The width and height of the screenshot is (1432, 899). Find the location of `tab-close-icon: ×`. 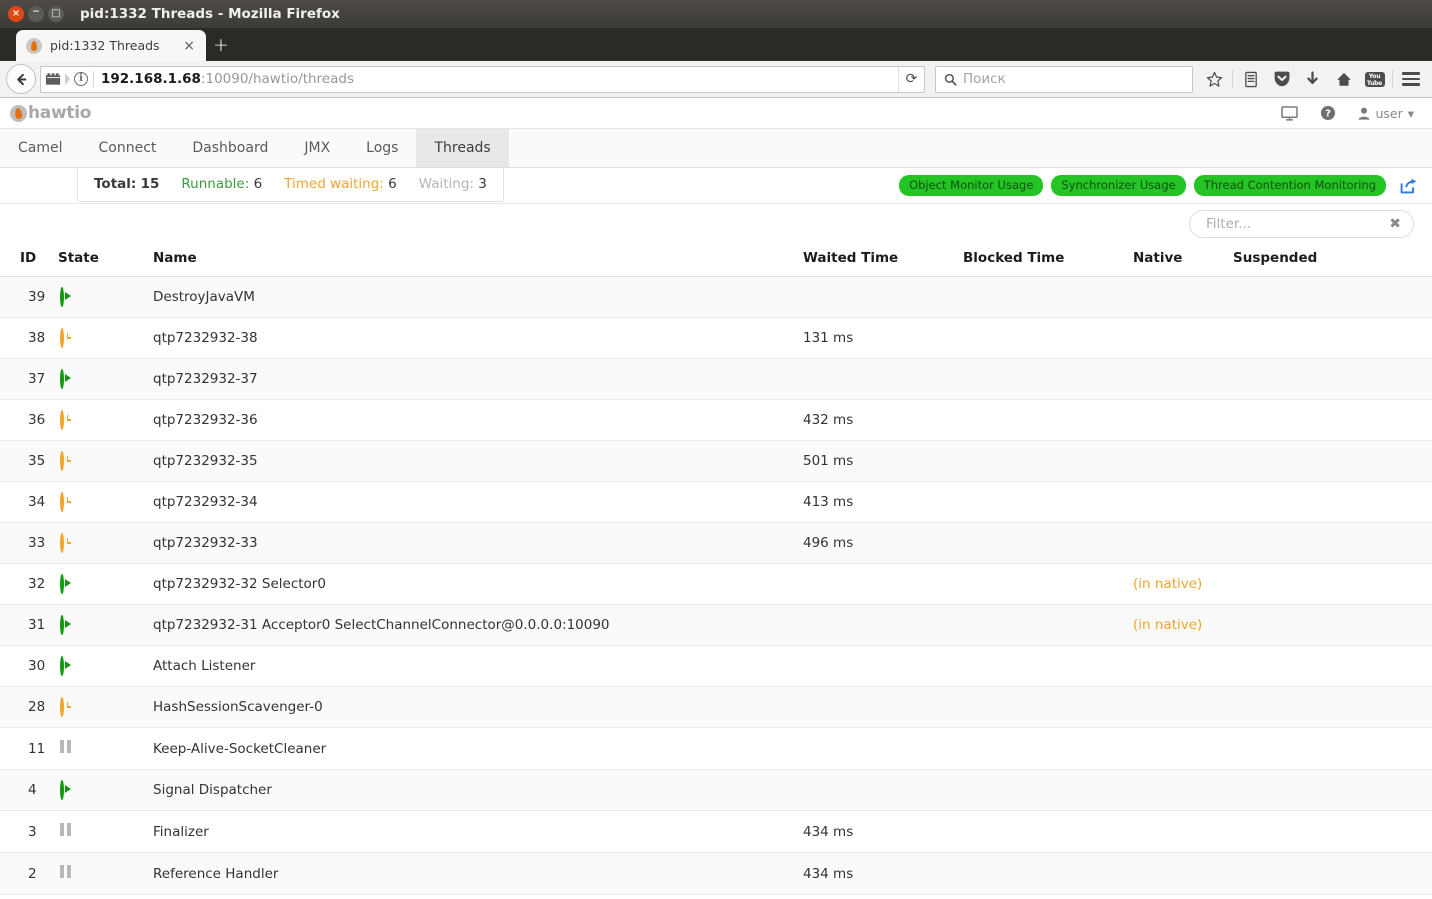

tab-close-icon: × is located at coordinates (189, 46).